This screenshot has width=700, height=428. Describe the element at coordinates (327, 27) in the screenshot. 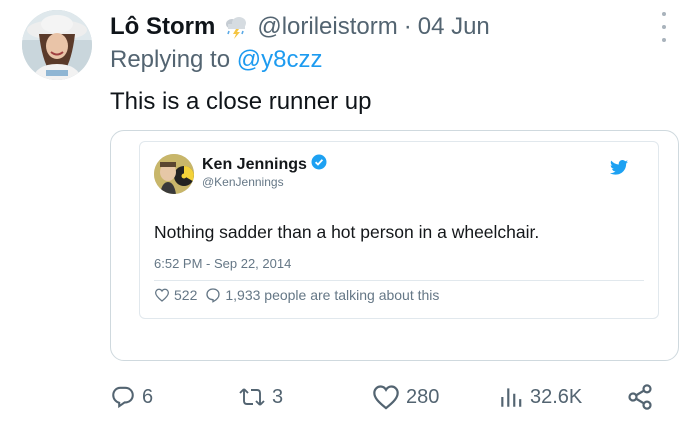

I see `author-handle: @lorileistorm` at that location.